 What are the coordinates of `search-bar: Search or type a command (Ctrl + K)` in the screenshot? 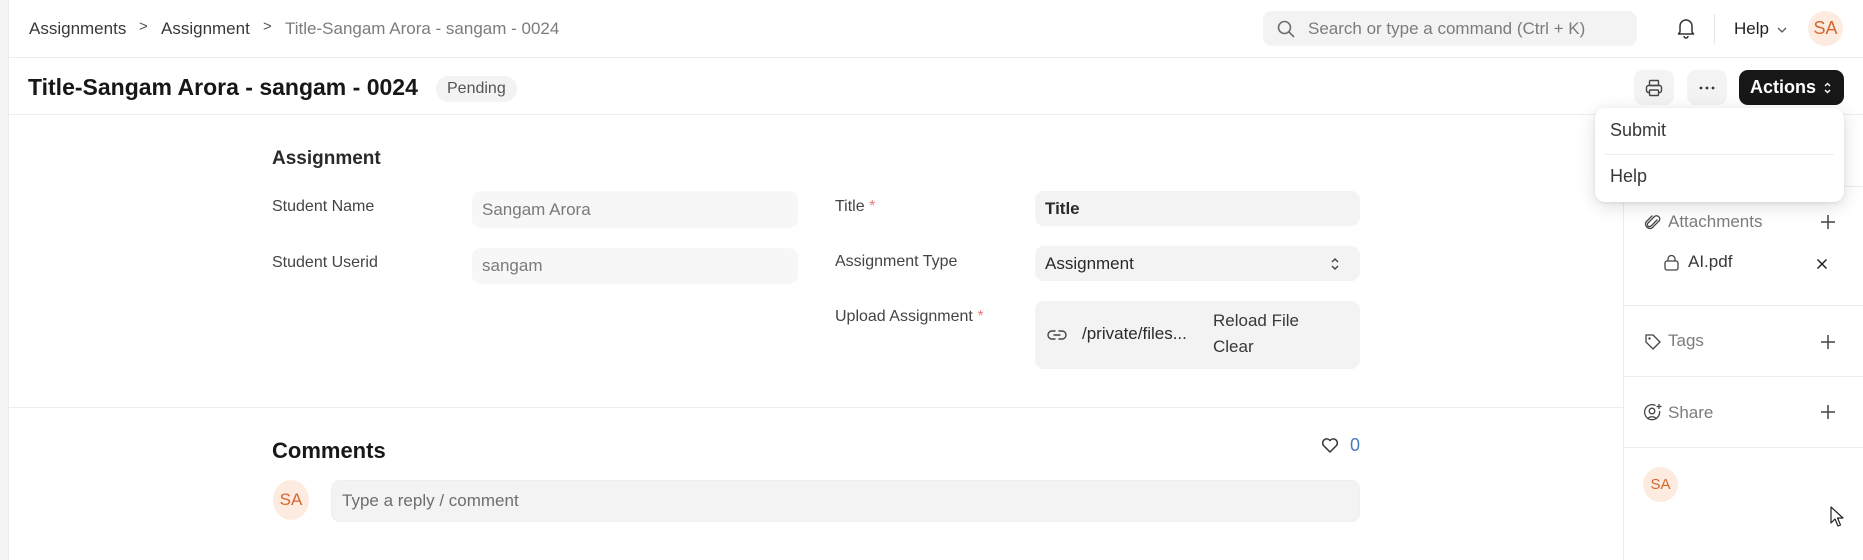 It's located at (1450, 28).